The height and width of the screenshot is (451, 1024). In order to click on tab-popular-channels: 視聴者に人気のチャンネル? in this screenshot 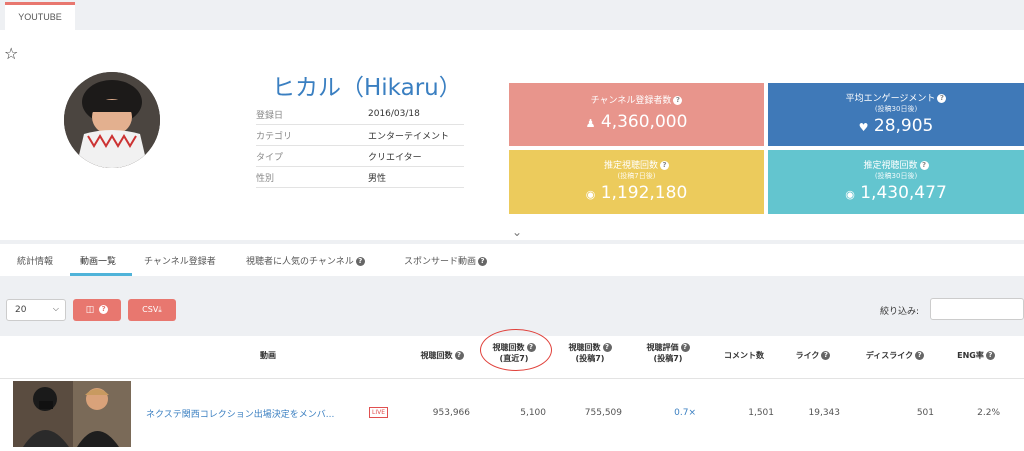, I will do `click(305, 260)`.